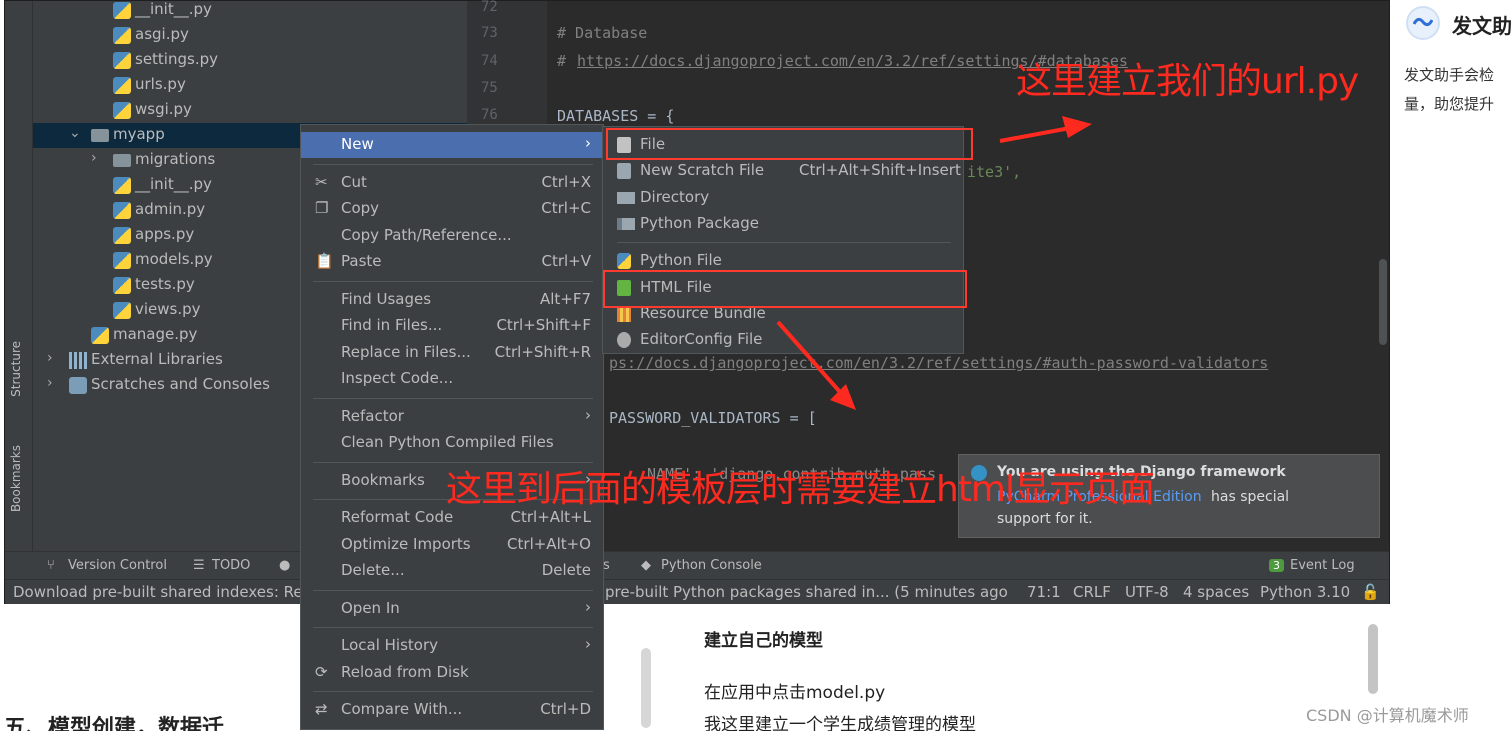 The height and width of the screenshot is (731, 1512). What do you see at coordinates (1077, 127) in the screenshot?
I see `arrow-url-head` at bounding box center [1077, 127].